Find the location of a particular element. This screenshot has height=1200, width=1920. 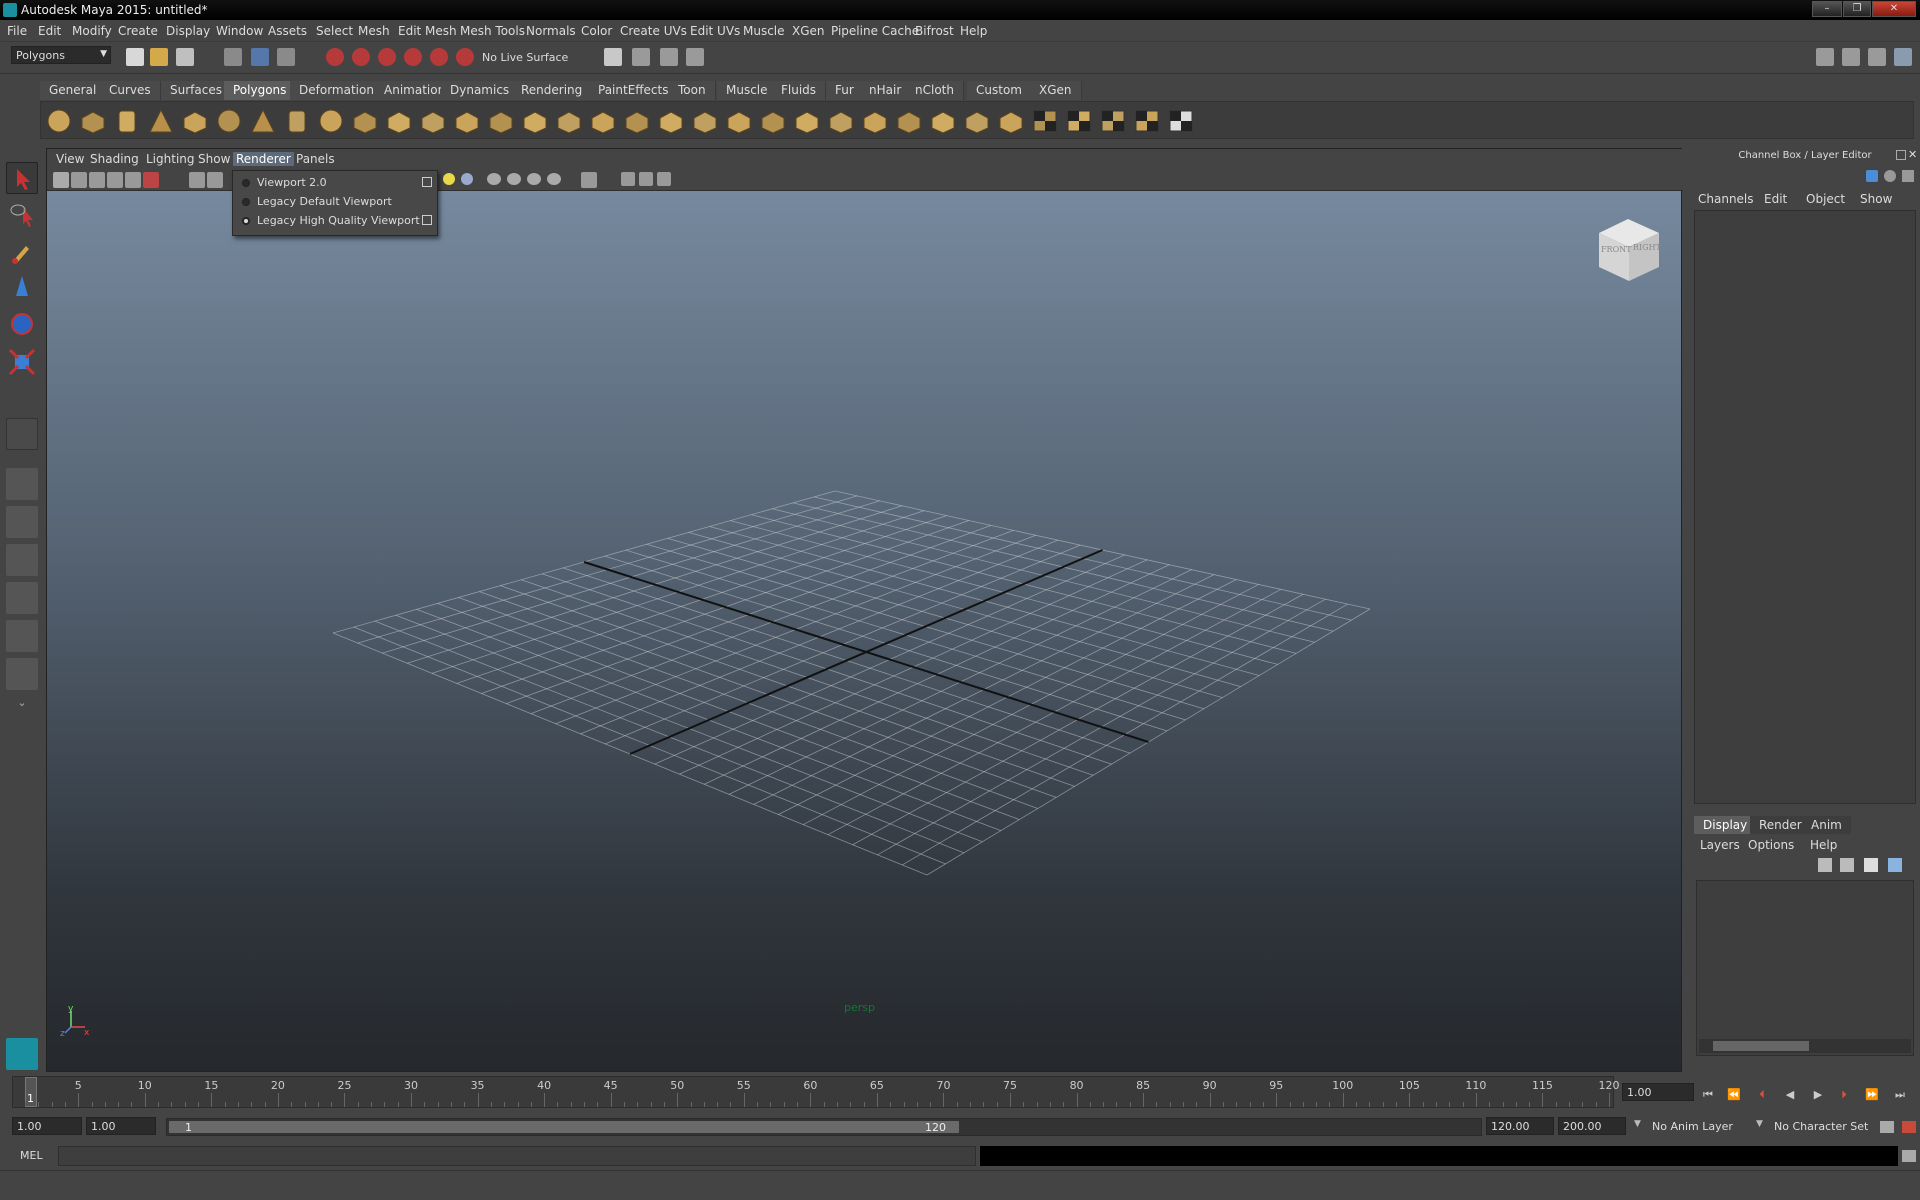

tool-settings-toggle-icon is located at coordinates (1908, 176).